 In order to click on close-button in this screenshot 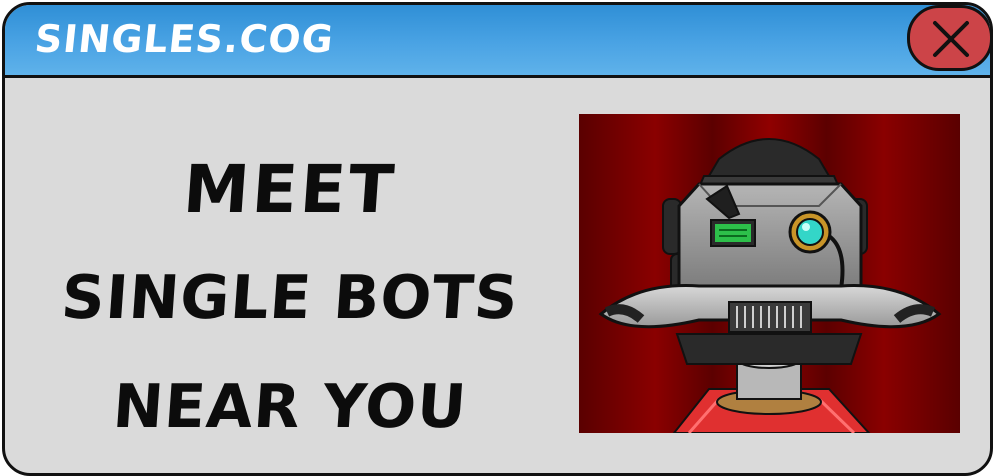, I will do `click(948, 38)`.